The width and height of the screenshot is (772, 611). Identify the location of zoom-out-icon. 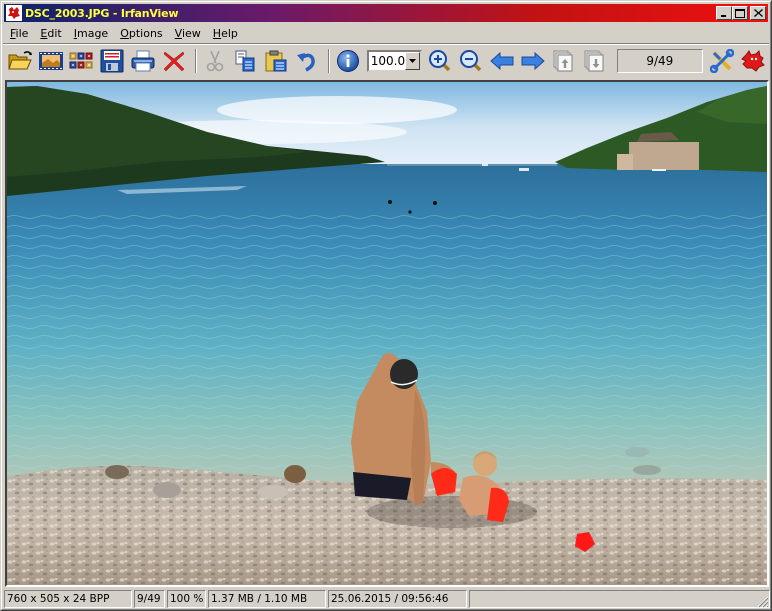
(471, 61).